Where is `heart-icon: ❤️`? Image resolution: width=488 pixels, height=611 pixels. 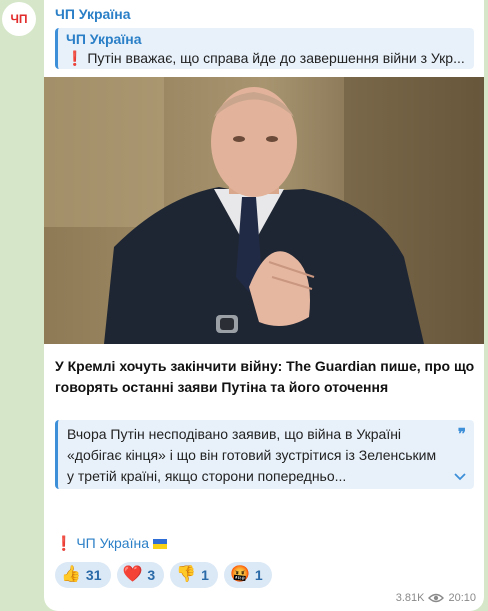
heart-icon: ❤️ is located at coordinates (132, 574).